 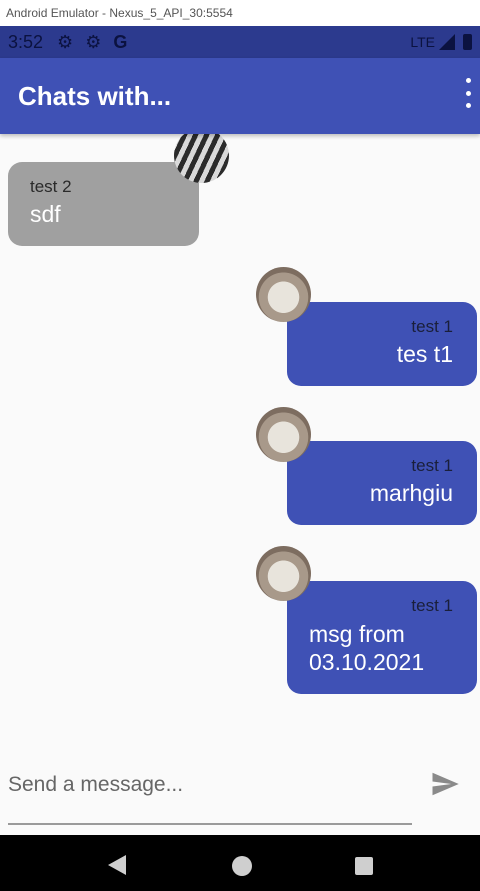 I want to click on message-input, so click(x=210, y=785).